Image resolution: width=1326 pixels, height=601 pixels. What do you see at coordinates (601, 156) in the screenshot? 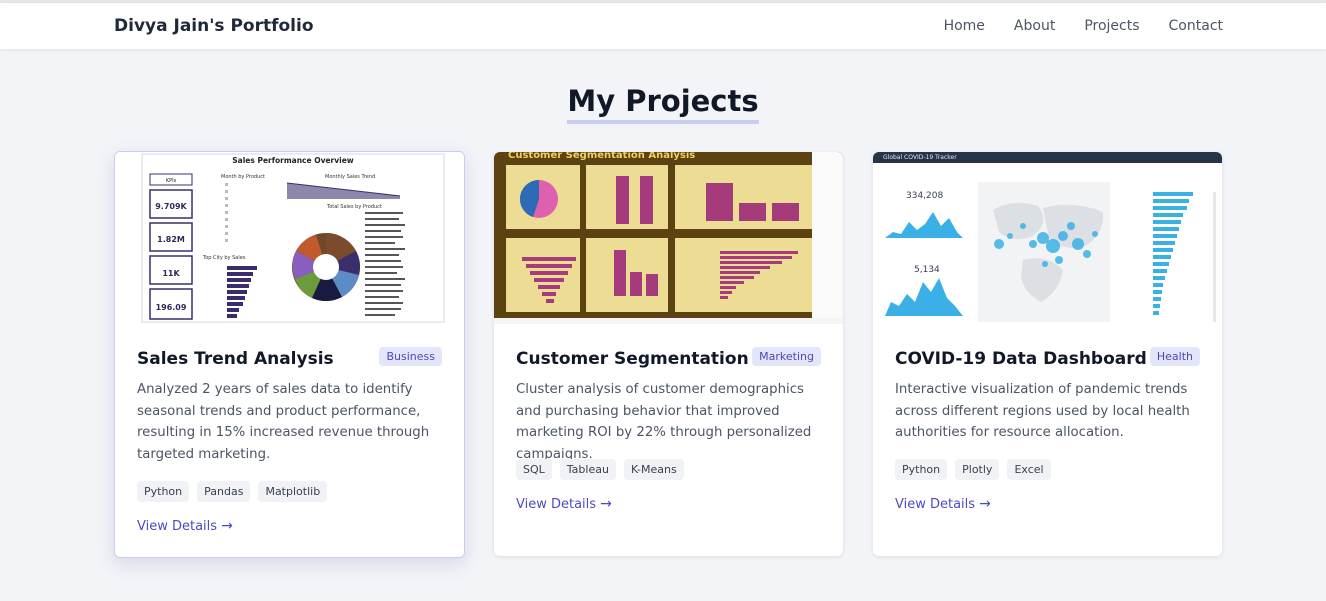
I see `thumb2-heading: Customer Segmentation Analysis` at bounding box center [601, 156].